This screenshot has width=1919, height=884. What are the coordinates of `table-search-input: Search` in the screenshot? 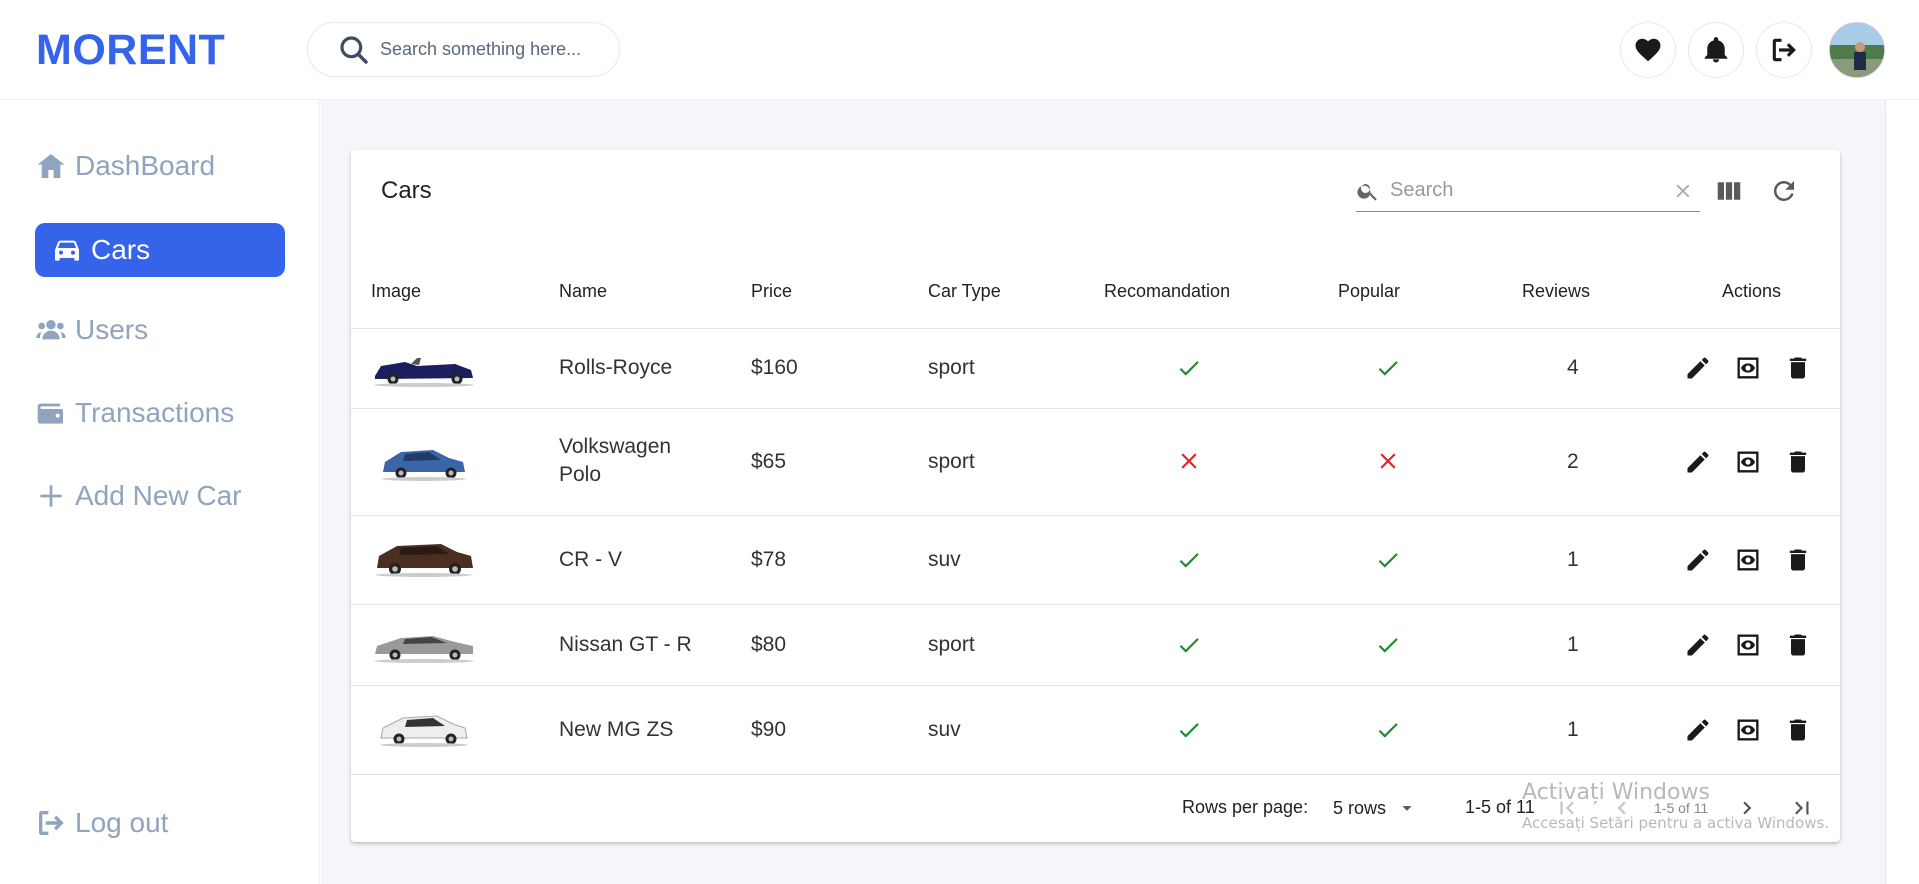 It's located at (1528, 191).